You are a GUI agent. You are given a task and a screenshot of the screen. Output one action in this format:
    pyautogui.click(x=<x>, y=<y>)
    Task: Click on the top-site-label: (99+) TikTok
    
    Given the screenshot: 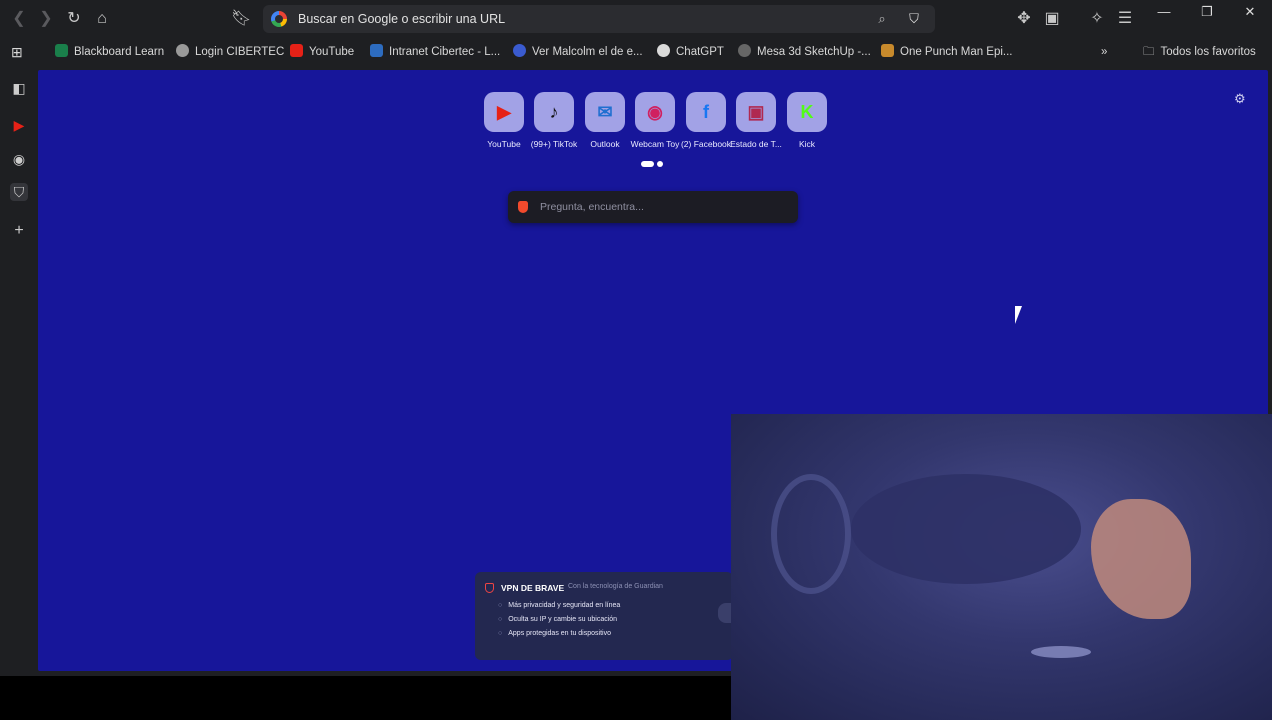 What is the action you would take?
    pyautogui.click(x=554, y=144)
    